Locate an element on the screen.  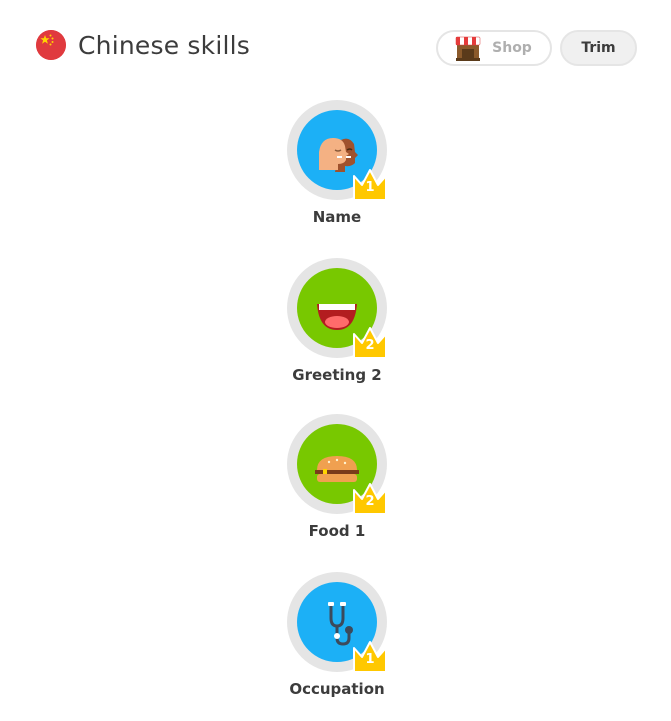
skill-food-1: 2 Food 1 is located at coordinates (337, 477).